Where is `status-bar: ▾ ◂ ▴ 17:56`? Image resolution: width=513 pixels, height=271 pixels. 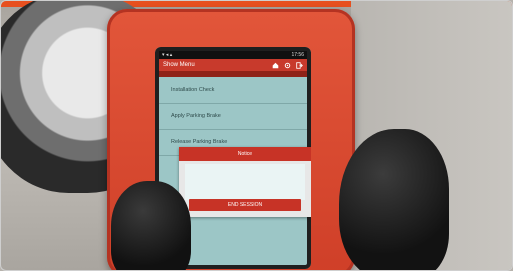 status-bar: ▾ ◂ ▴ 17:56 is located at coordinates (233, 55).